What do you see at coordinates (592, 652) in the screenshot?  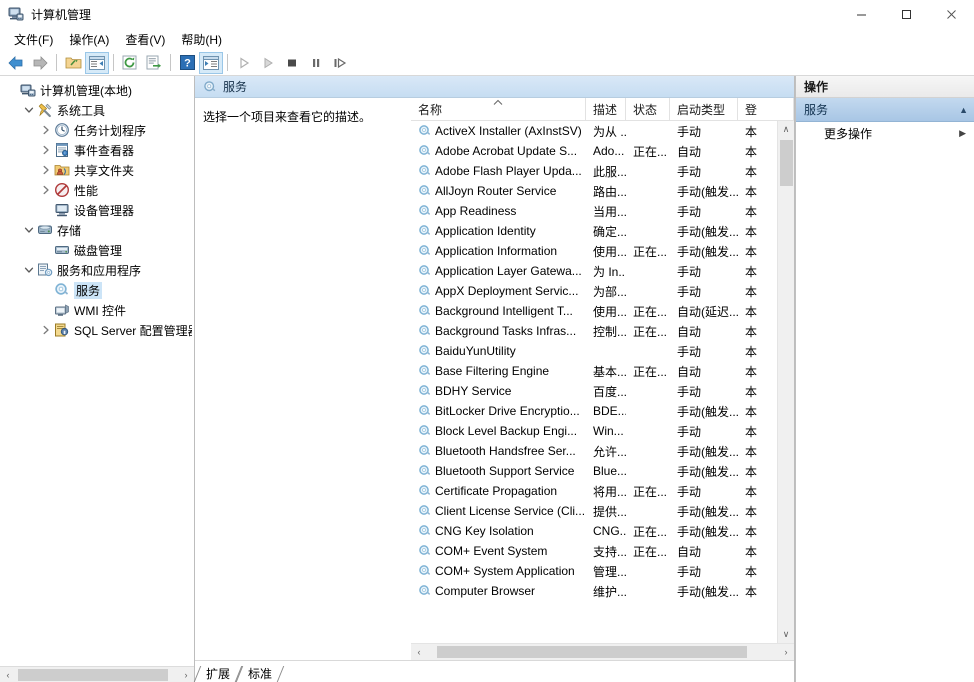 I see `list-hscroll-thumb` at bounding box center [592, 652].